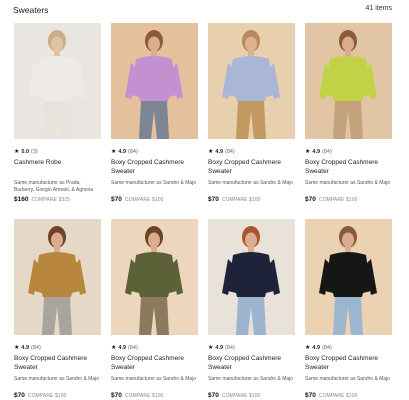 The width and height of the screenshot is (409, 400). I want to click on page-title: Sweaters, so click(31, 10).